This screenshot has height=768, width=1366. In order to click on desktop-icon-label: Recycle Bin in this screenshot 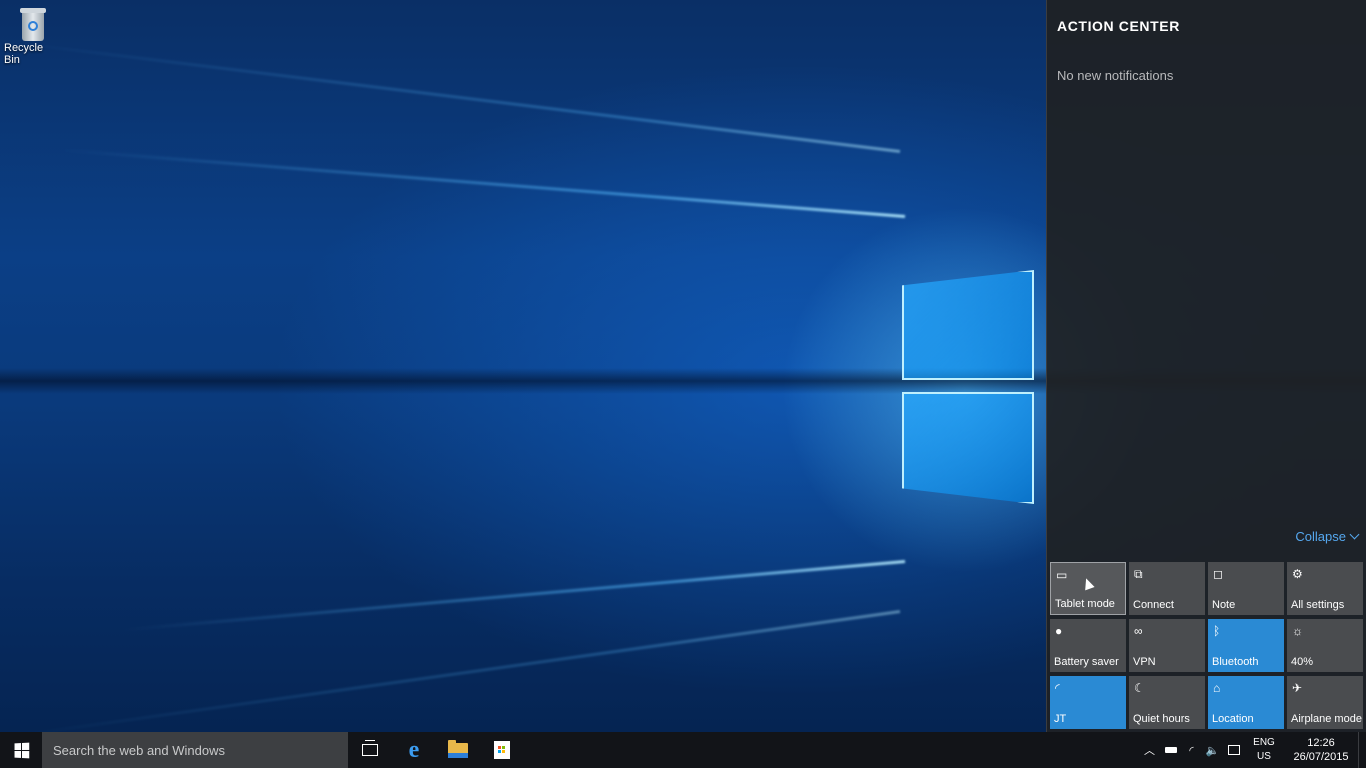, I will do `click(24, 54)`.